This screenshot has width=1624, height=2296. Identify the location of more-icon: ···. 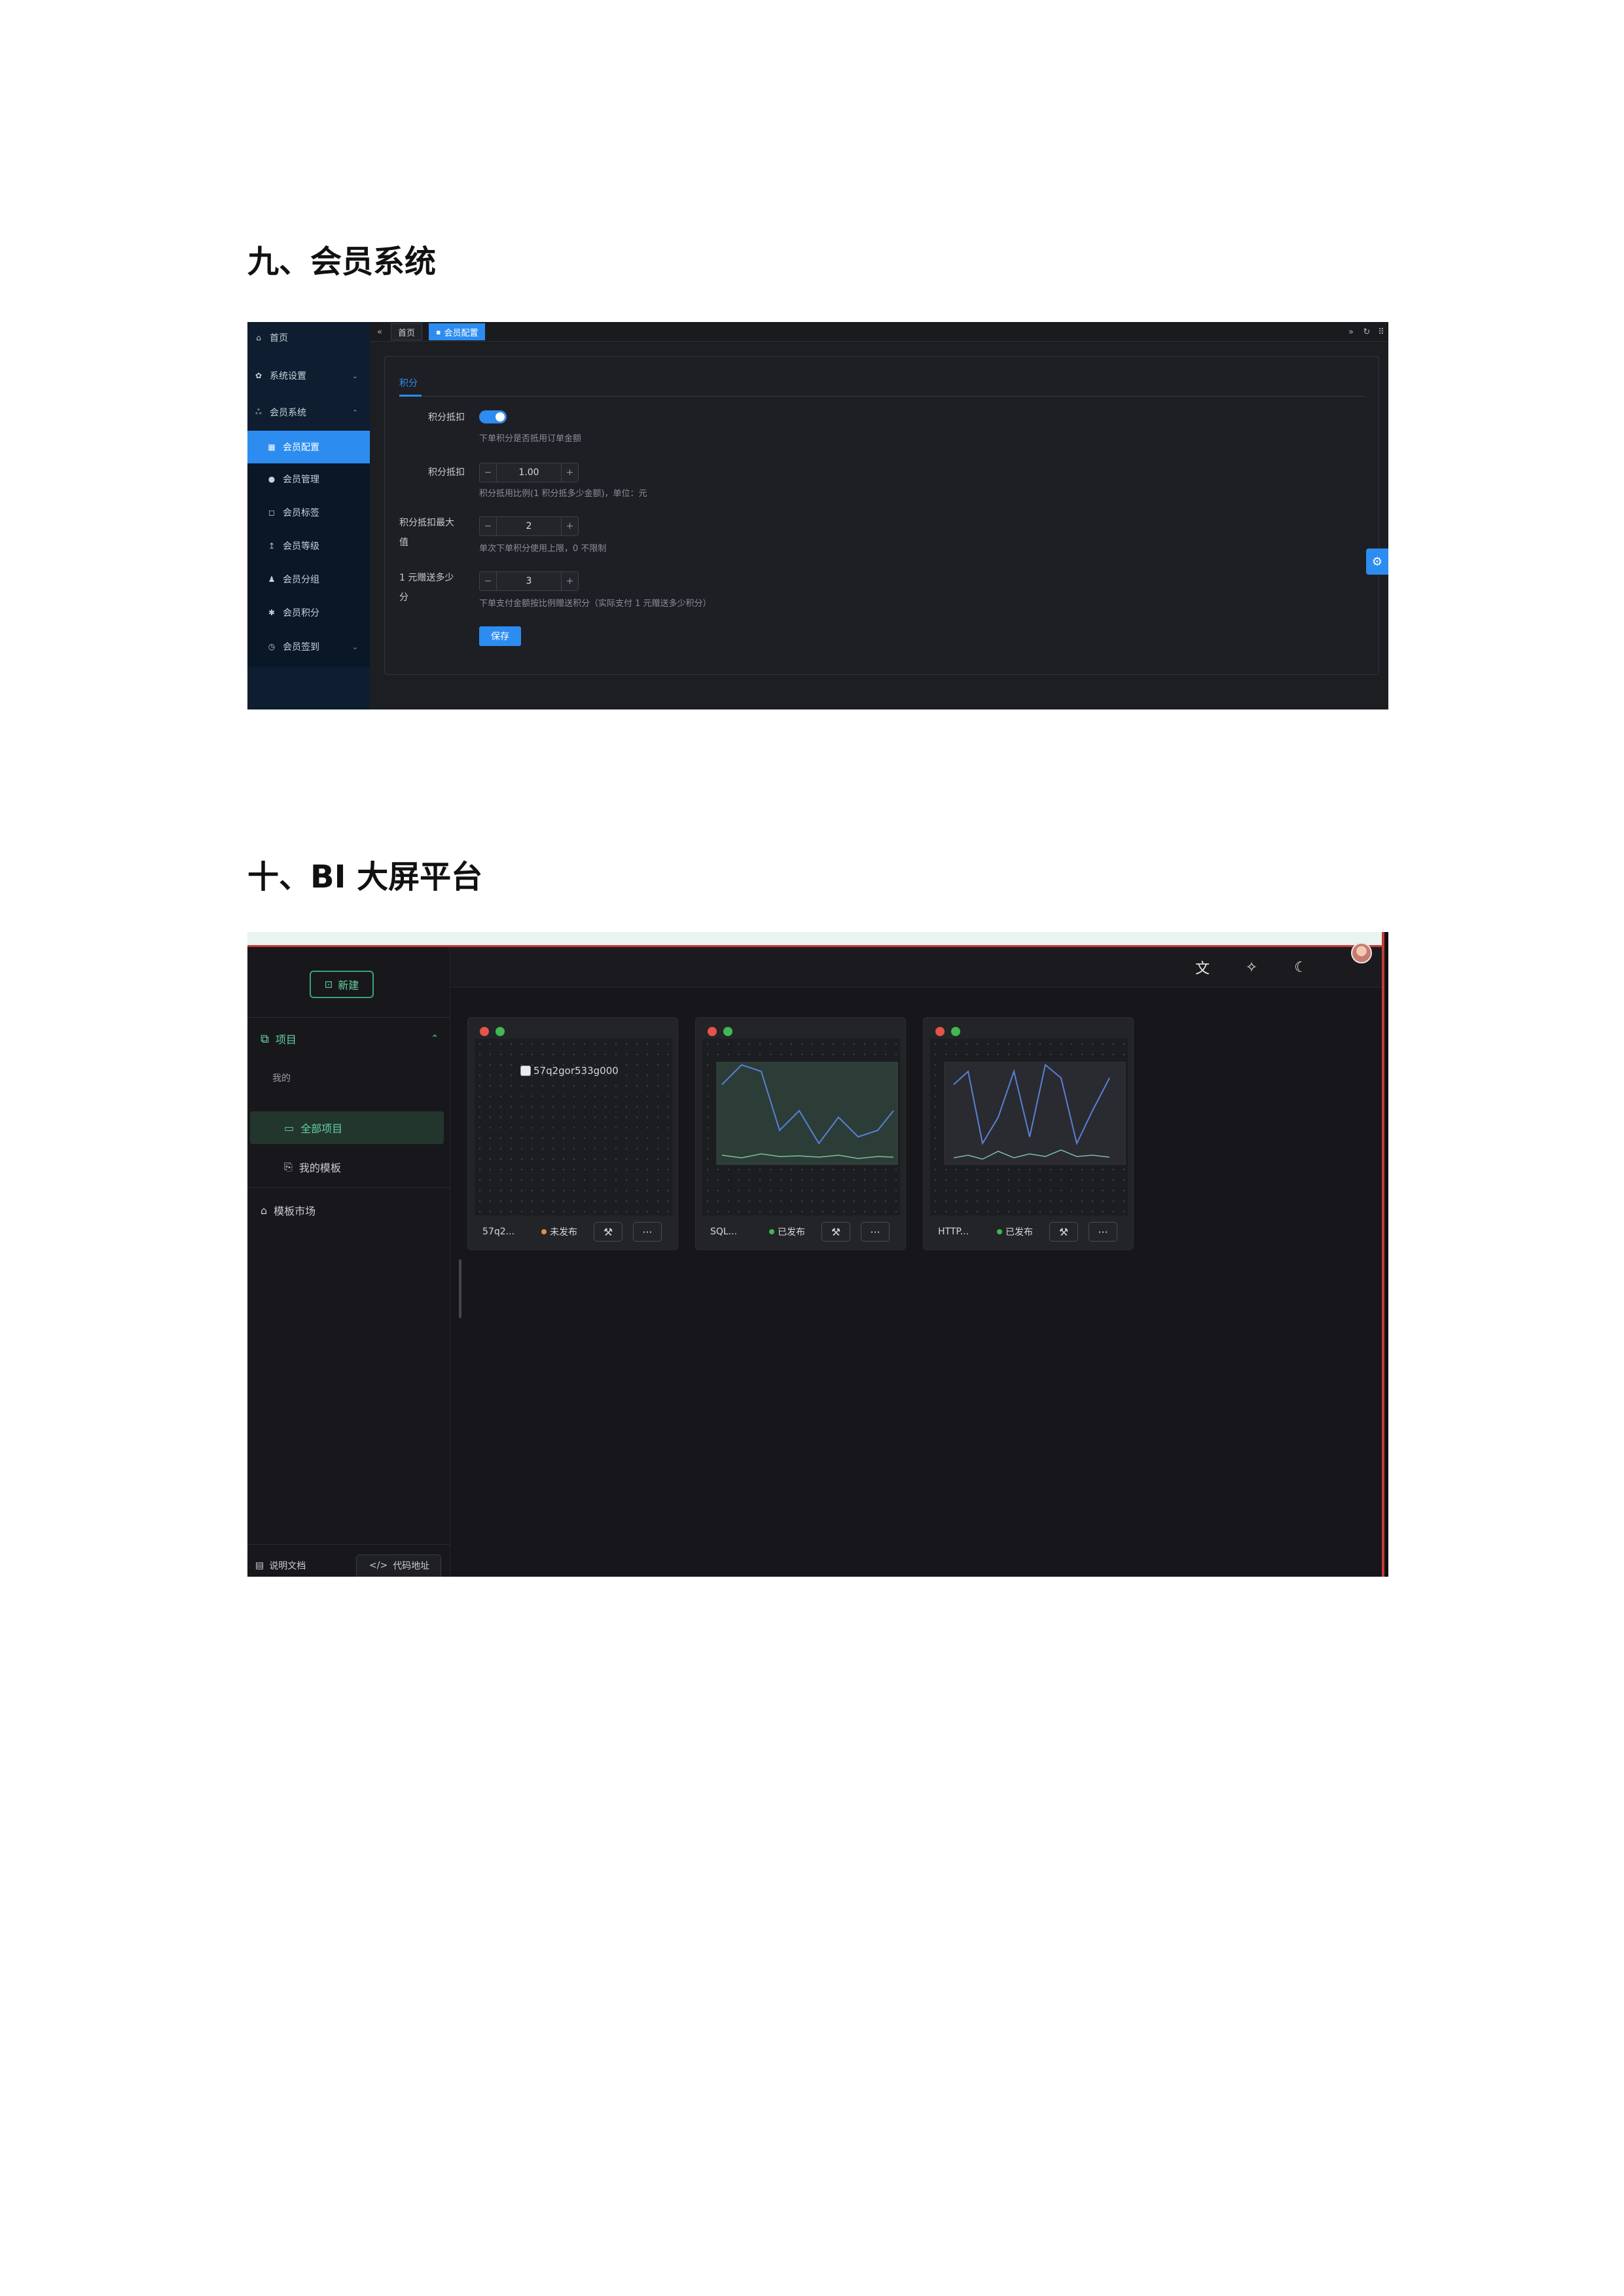
(647, 1231).